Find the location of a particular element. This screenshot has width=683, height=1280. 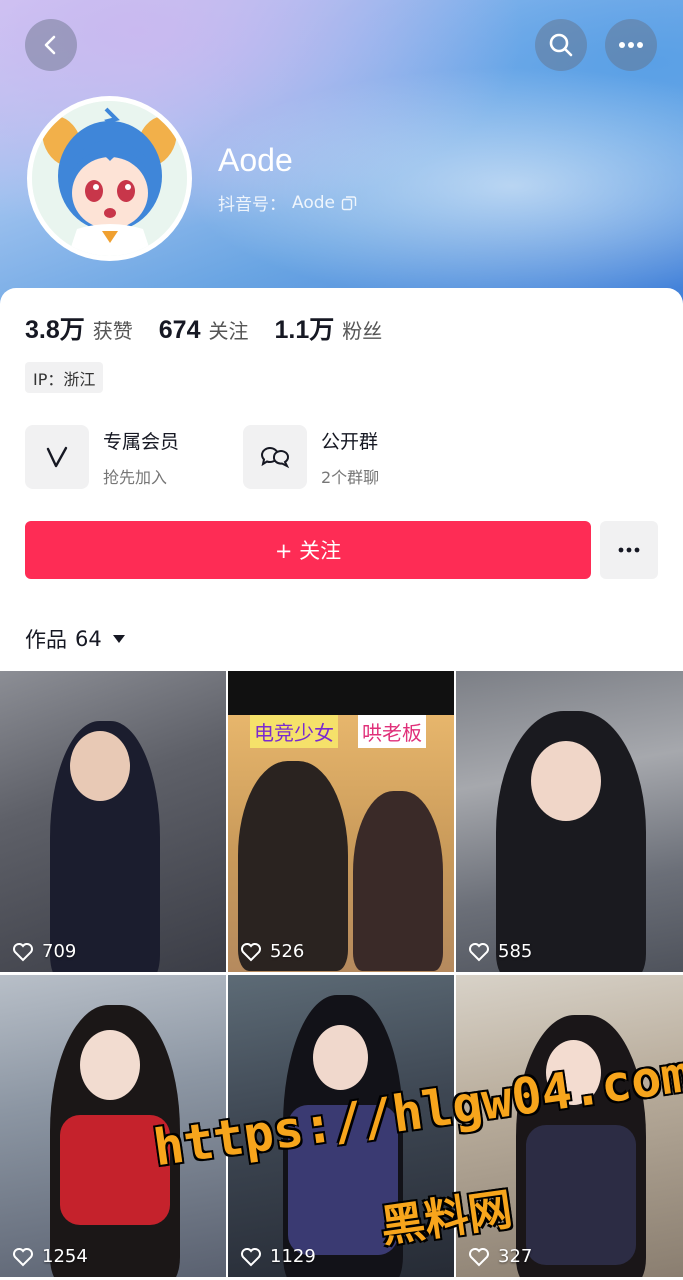

like-count: 1254 is located at coordinates (50, 1256).